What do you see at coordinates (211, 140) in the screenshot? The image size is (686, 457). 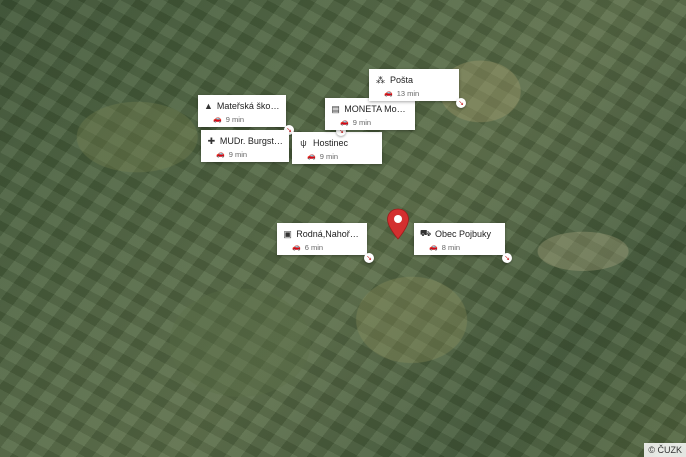 I see `medical-icon: ✚` at bounding box center [211, 140].